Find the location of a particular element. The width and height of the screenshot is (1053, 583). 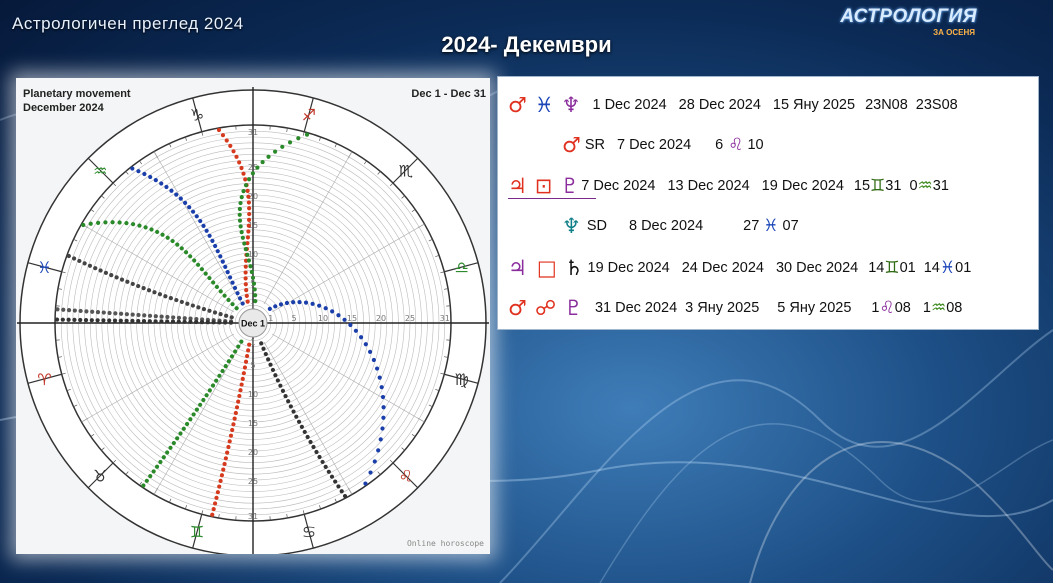

zodiac-sign-glyph: ♋ is located at coordinates (309, 532).